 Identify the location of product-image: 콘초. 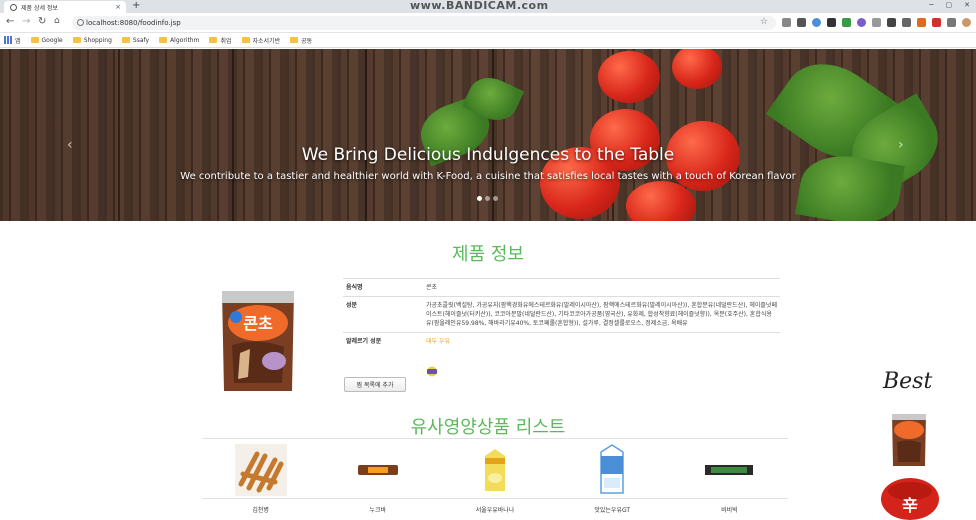
(258, 341).